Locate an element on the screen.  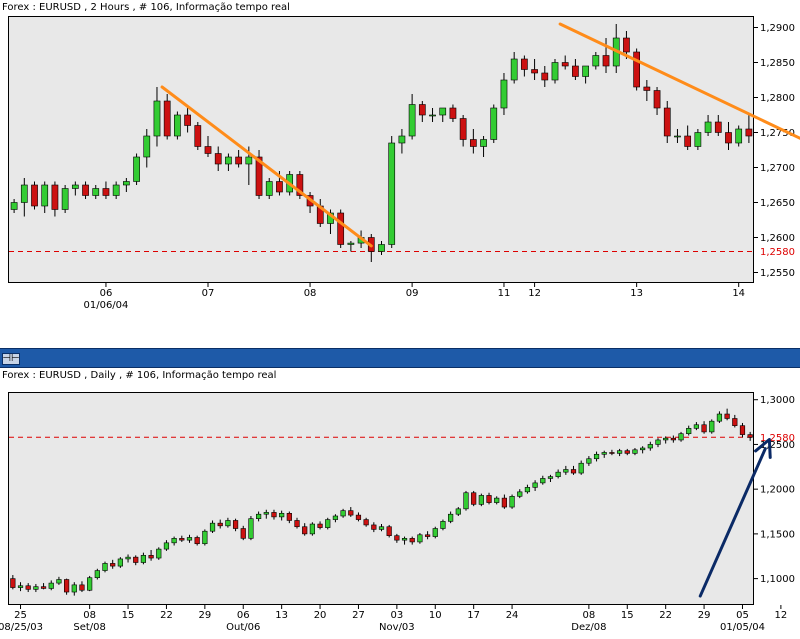
x-tick-label: 05 is located at coordinates (742, 615).